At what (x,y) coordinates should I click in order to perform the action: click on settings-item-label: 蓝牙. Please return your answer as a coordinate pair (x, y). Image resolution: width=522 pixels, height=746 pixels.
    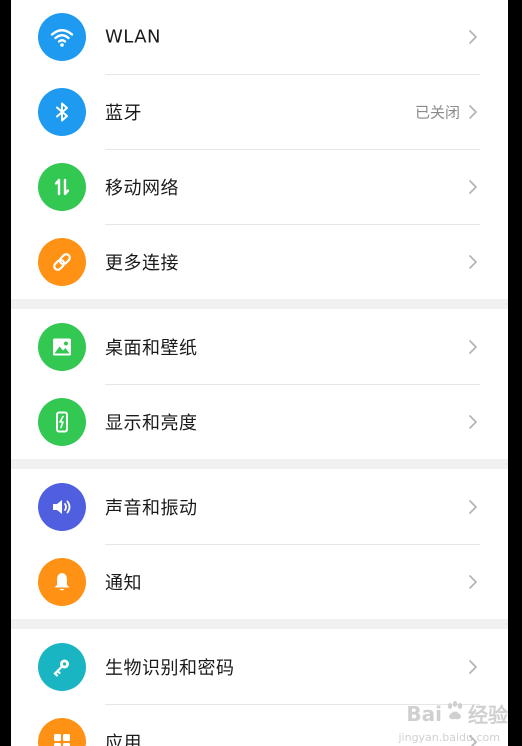
    Looking at the image, I should click on (123, 113).